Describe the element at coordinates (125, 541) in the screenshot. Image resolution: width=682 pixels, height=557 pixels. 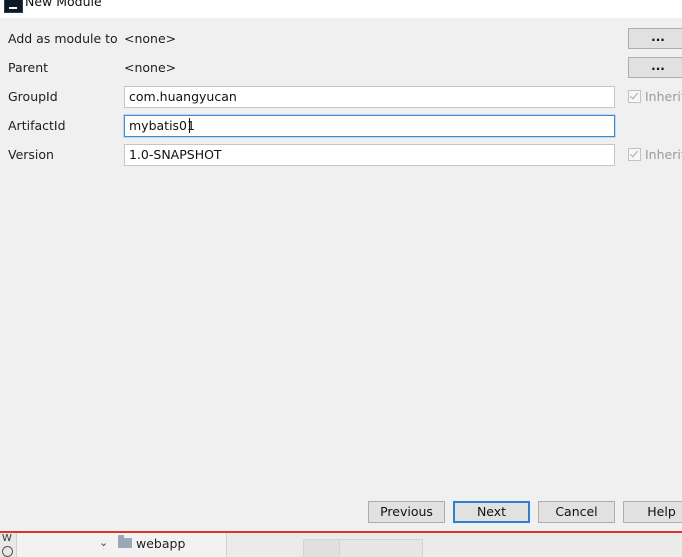
I see `folder-icon` at that location.